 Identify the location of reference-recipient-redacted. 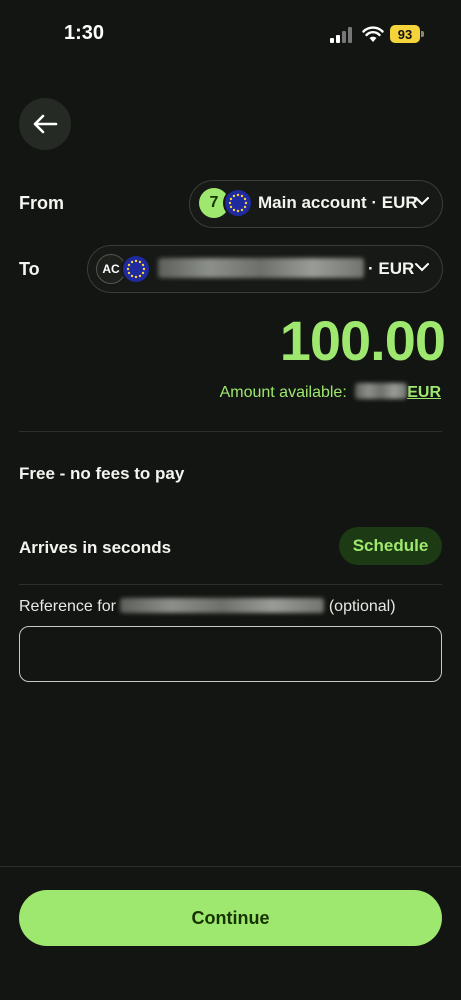
(222, 605).